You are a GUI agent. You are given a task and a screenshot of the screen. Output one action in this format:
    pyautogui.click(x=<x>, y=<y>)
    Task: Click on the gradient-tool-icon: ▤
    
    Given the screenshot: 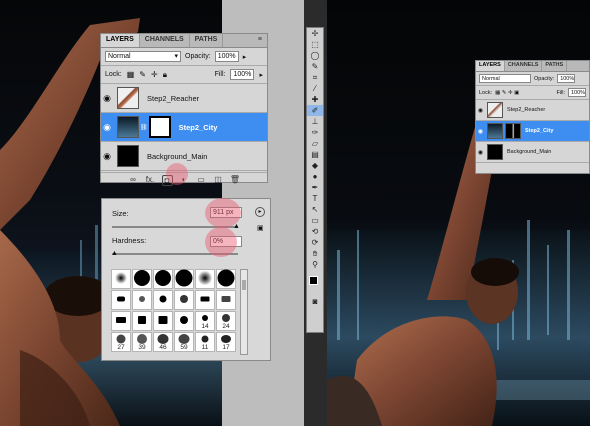 What is the action you would take?
    pyautogui.click(x=315, y=154)
    